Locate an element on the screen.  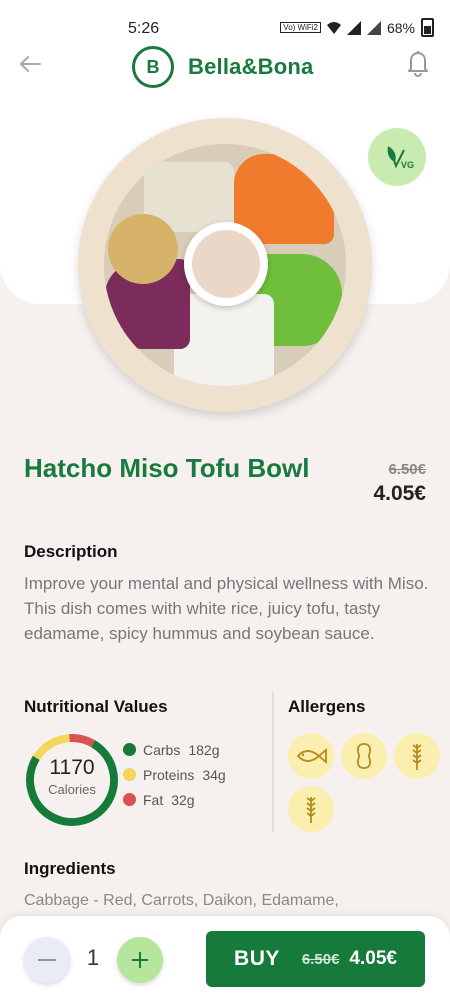
proteins-dot is located at coordinates (129, 774).